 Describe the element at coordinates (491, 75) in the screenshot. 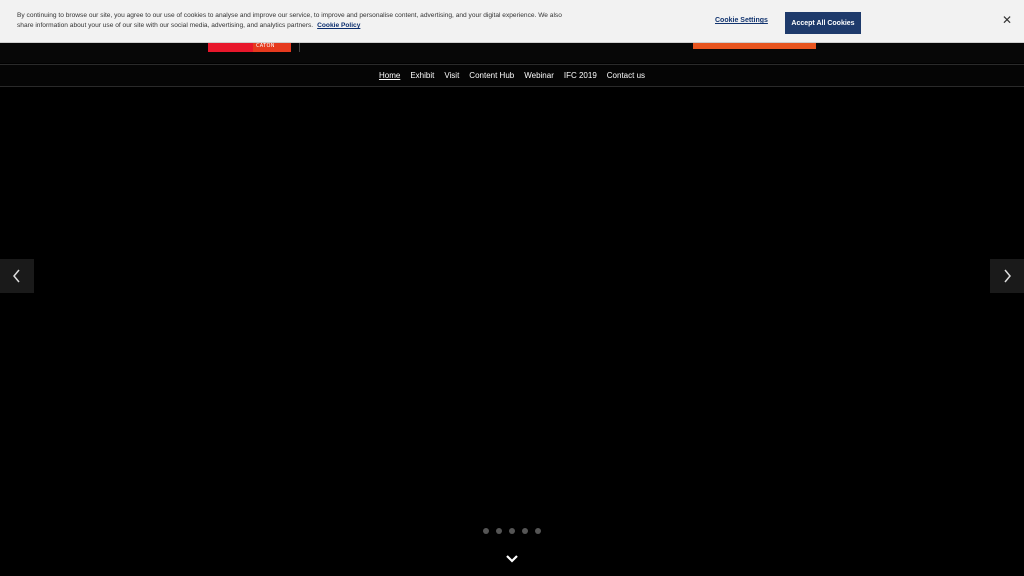

I see `nav-item-content-hub: Content Hub` at that location.